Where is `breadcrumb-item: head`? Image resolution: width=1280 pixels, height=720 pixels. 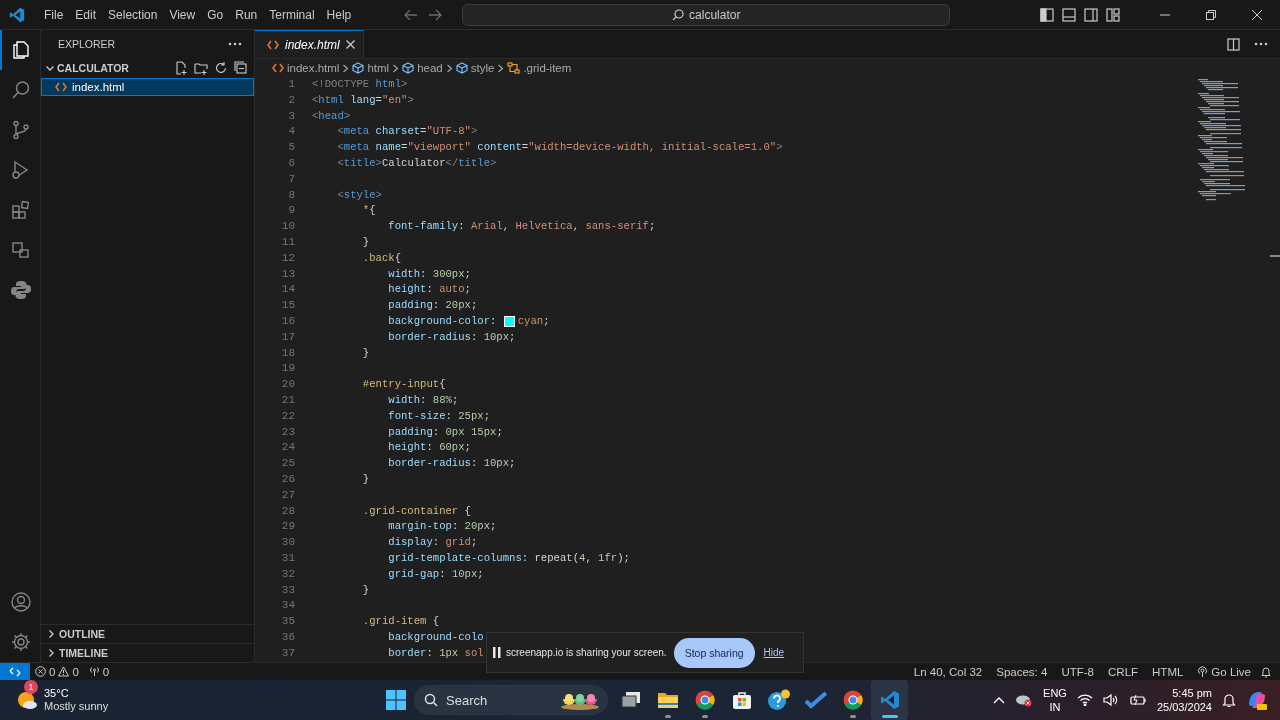
breadcrumb-item: head is located at coordinates (422, 68).